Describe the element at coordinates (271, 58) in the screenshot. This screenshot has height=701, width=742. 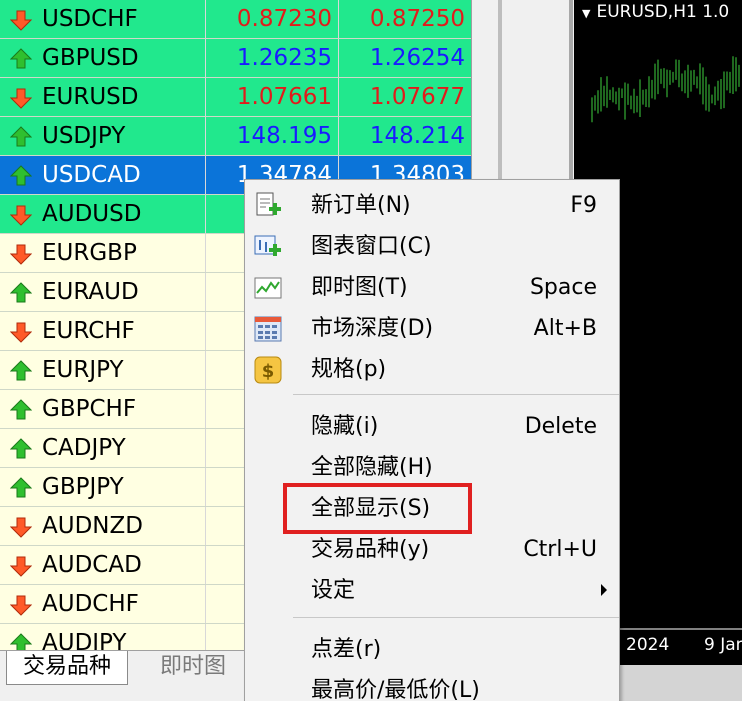
I see `bid-cell: 1.26235` at that location.